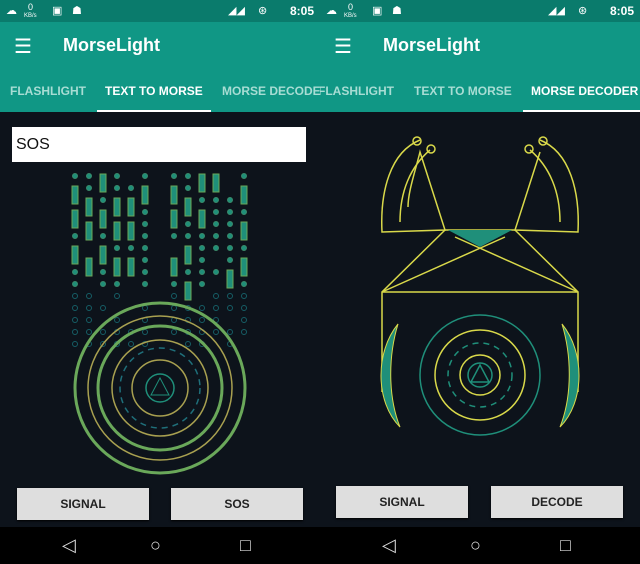 Image resolution: width=640 pixels, height=564 pixels. I want to click on app-title: MorseLight, so click(431, 45).